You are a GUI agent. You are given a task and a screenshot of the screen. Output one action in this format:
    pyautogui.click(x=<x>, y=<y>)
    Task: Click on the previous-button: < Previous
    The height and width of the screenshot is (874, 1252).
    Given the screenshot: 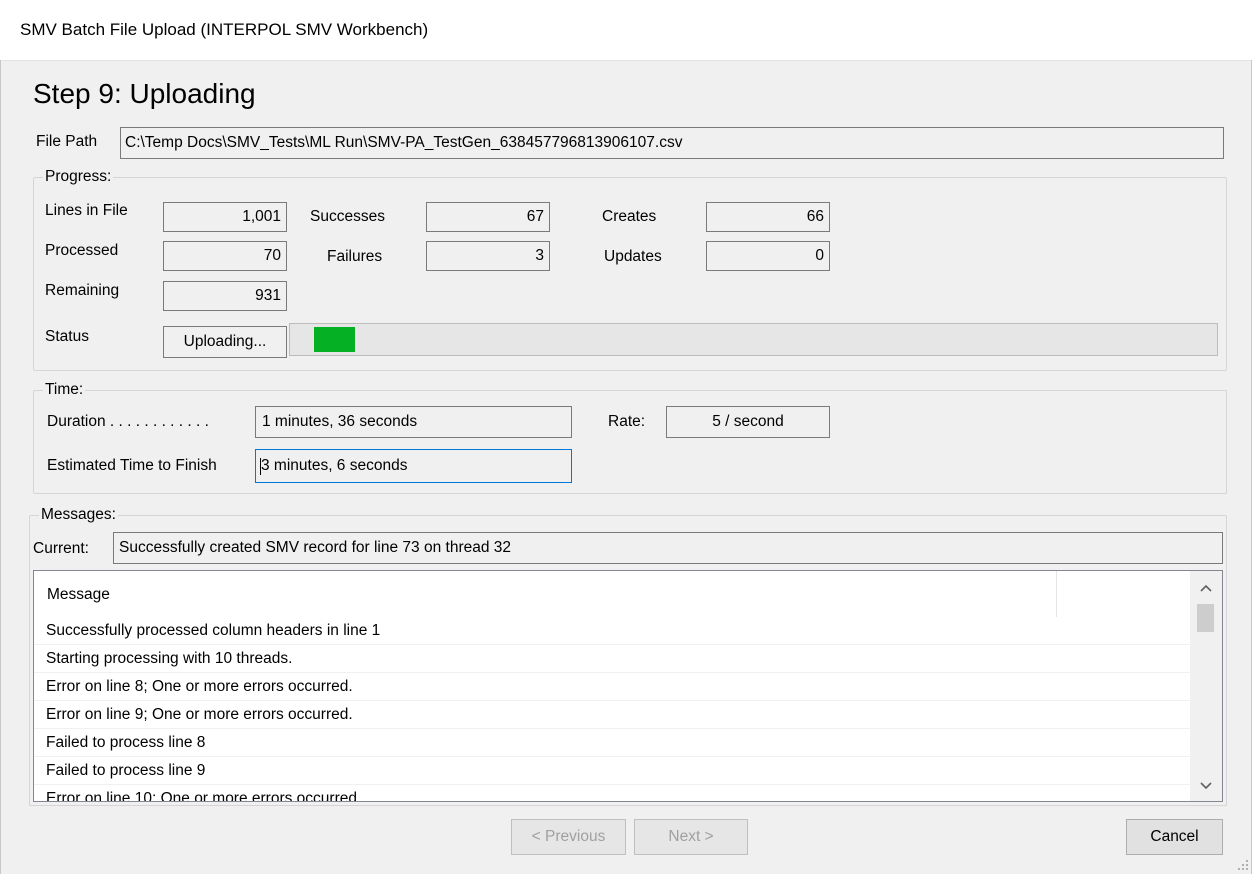 What is the action you would take?
    pyautogui.click(x=568, y=837)
    